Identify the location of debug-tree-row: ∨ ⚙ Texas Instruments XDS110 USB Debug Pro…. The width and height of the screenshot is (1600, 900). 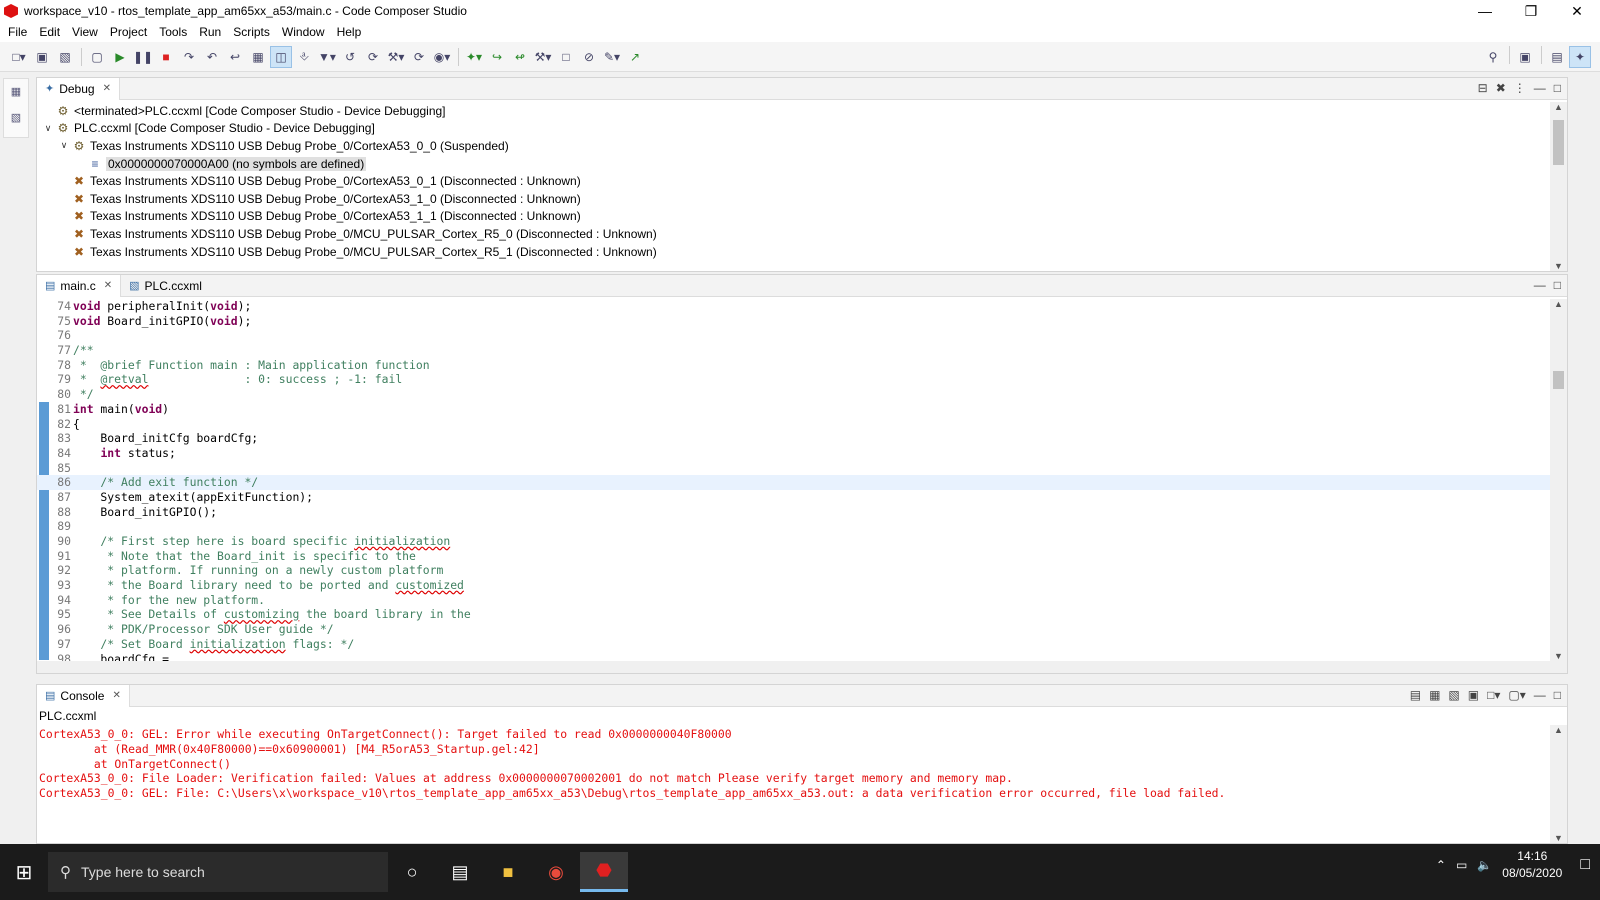
(793, 146).